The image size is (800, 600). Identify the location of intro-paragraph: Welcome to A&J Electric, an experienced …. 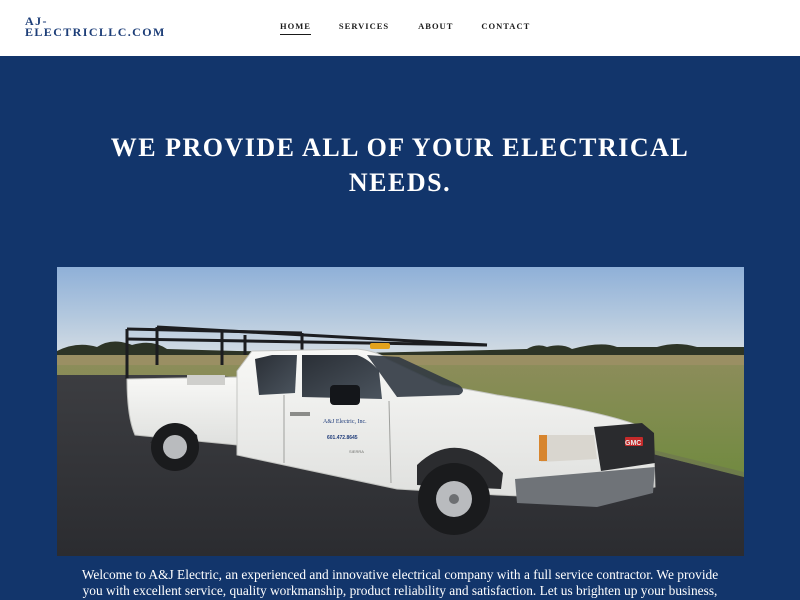
(400, 583).